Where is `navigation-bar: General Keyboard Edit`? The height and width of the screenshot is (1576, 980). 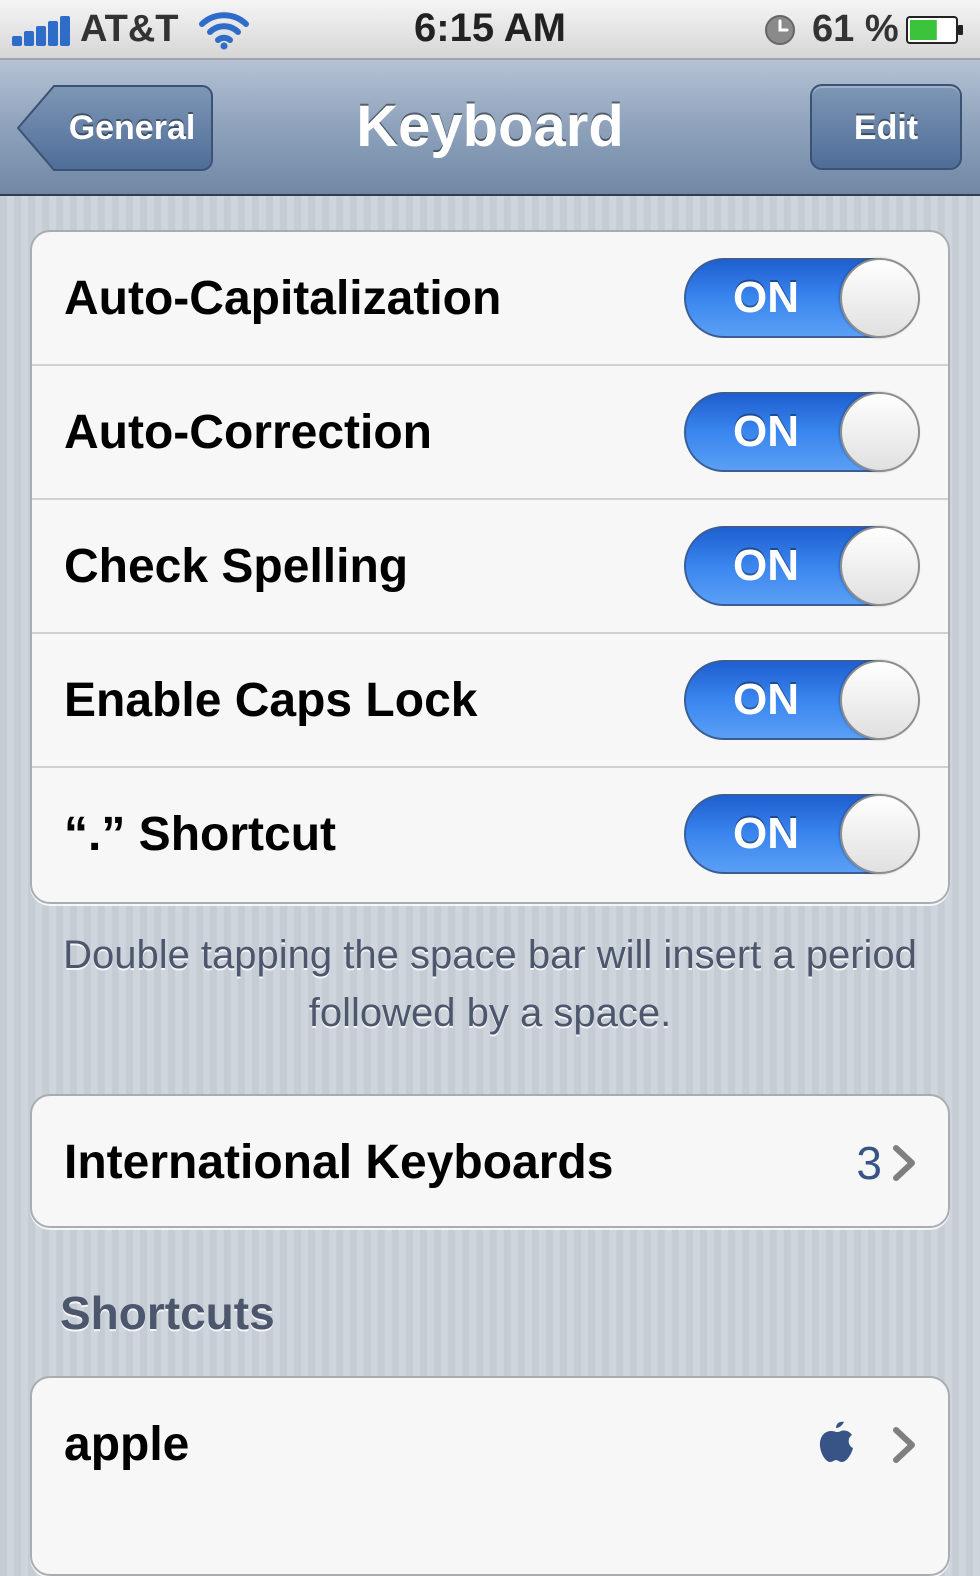
navigation-bar: General Keyboard Edit is located at coordinates (490, 128).